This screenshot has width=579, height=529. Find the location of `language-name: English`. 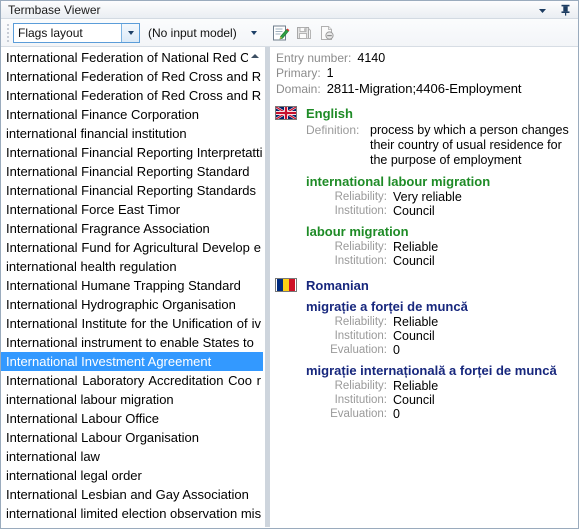

language-name: English is located at coordinates (329, 113).